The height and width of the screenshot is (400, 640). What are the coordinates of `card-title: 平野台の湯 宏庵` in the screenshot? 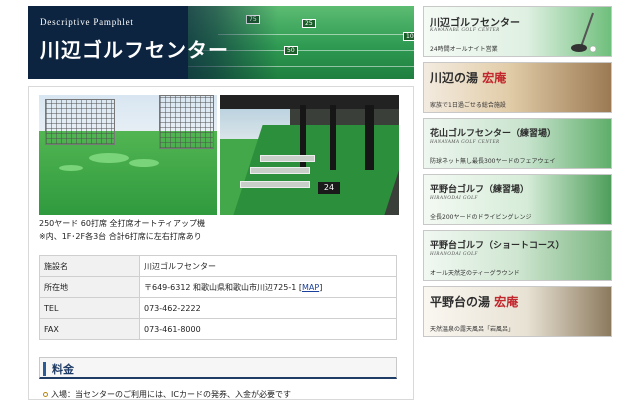 It's located at (474, 301).